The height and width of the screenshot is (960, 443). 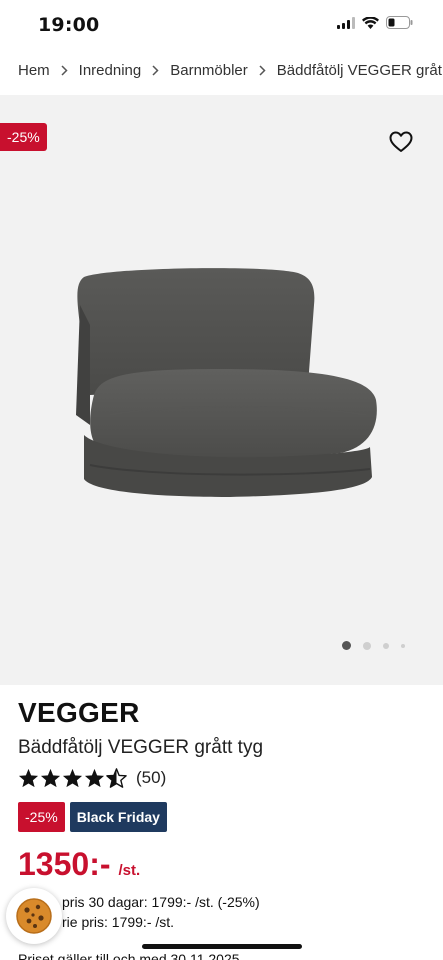 What do you see at coordinates (222, 946) in the screenshot?
I see `home-indicator` at bounding box center [222, 946].